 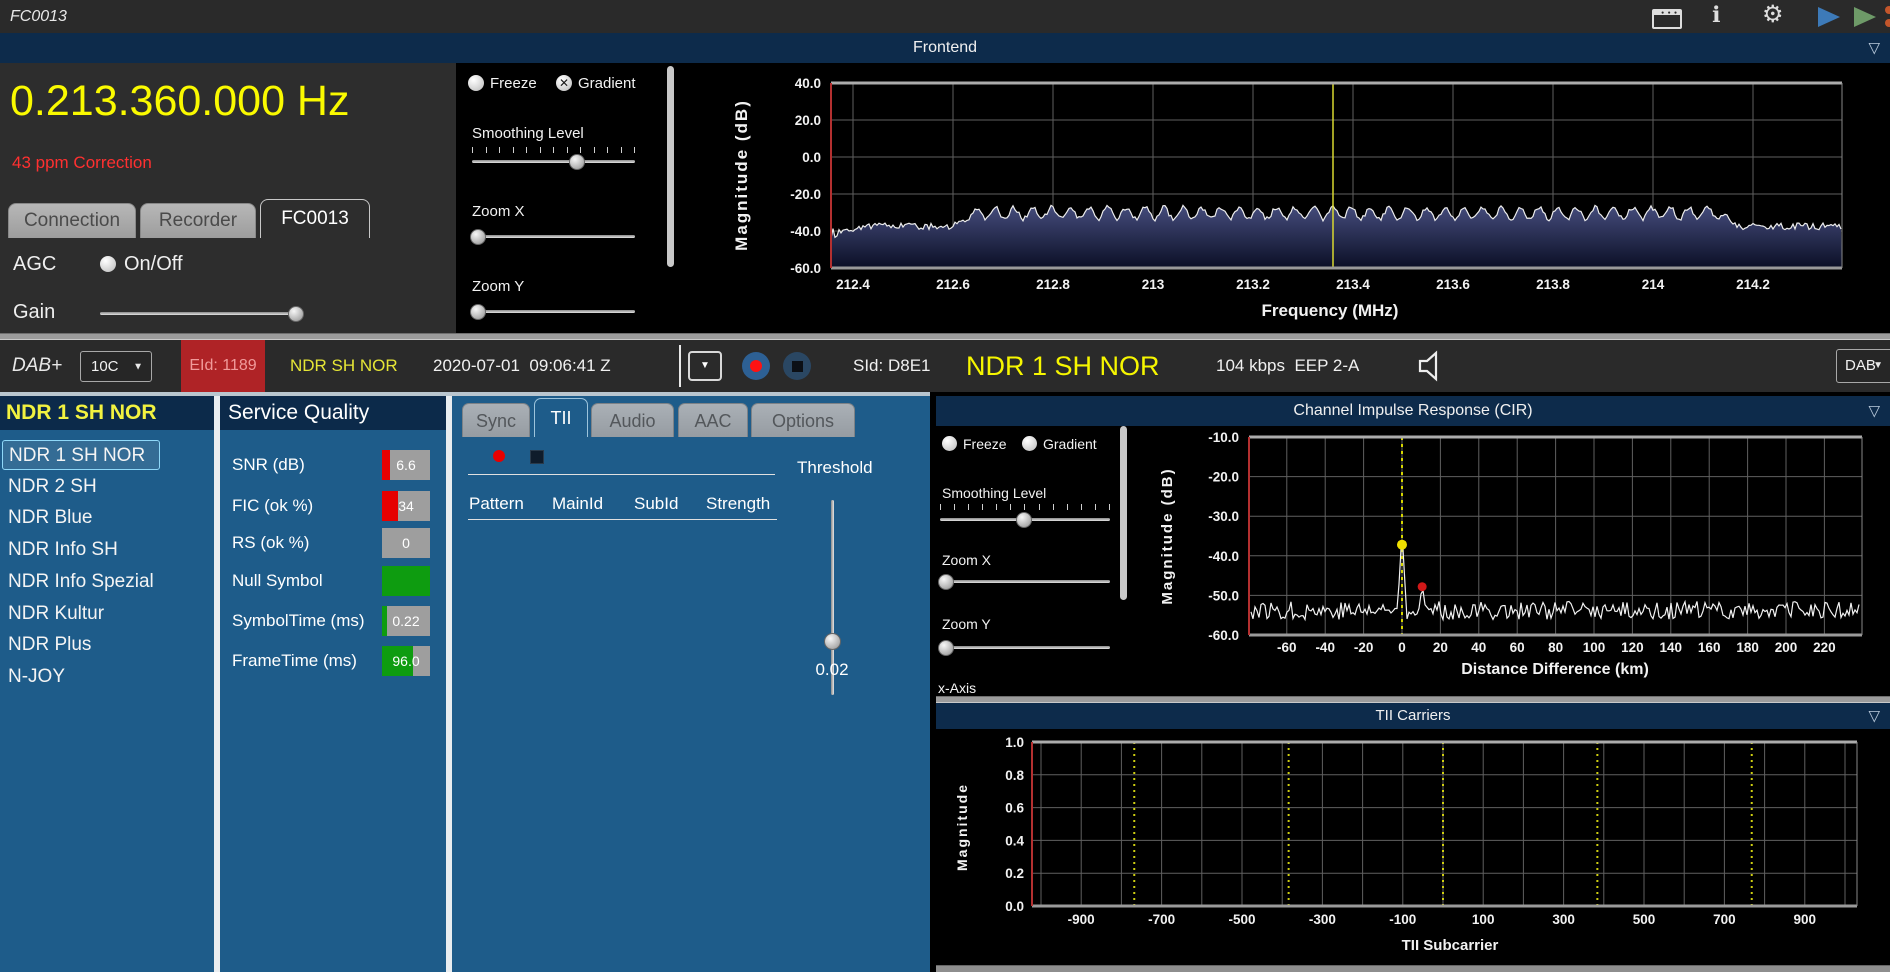 What do you see at coordinates (1063, 366) in the screenshot?
I see `current-service: NDR 1 SH NOR` at bounding box center [1063, 366].